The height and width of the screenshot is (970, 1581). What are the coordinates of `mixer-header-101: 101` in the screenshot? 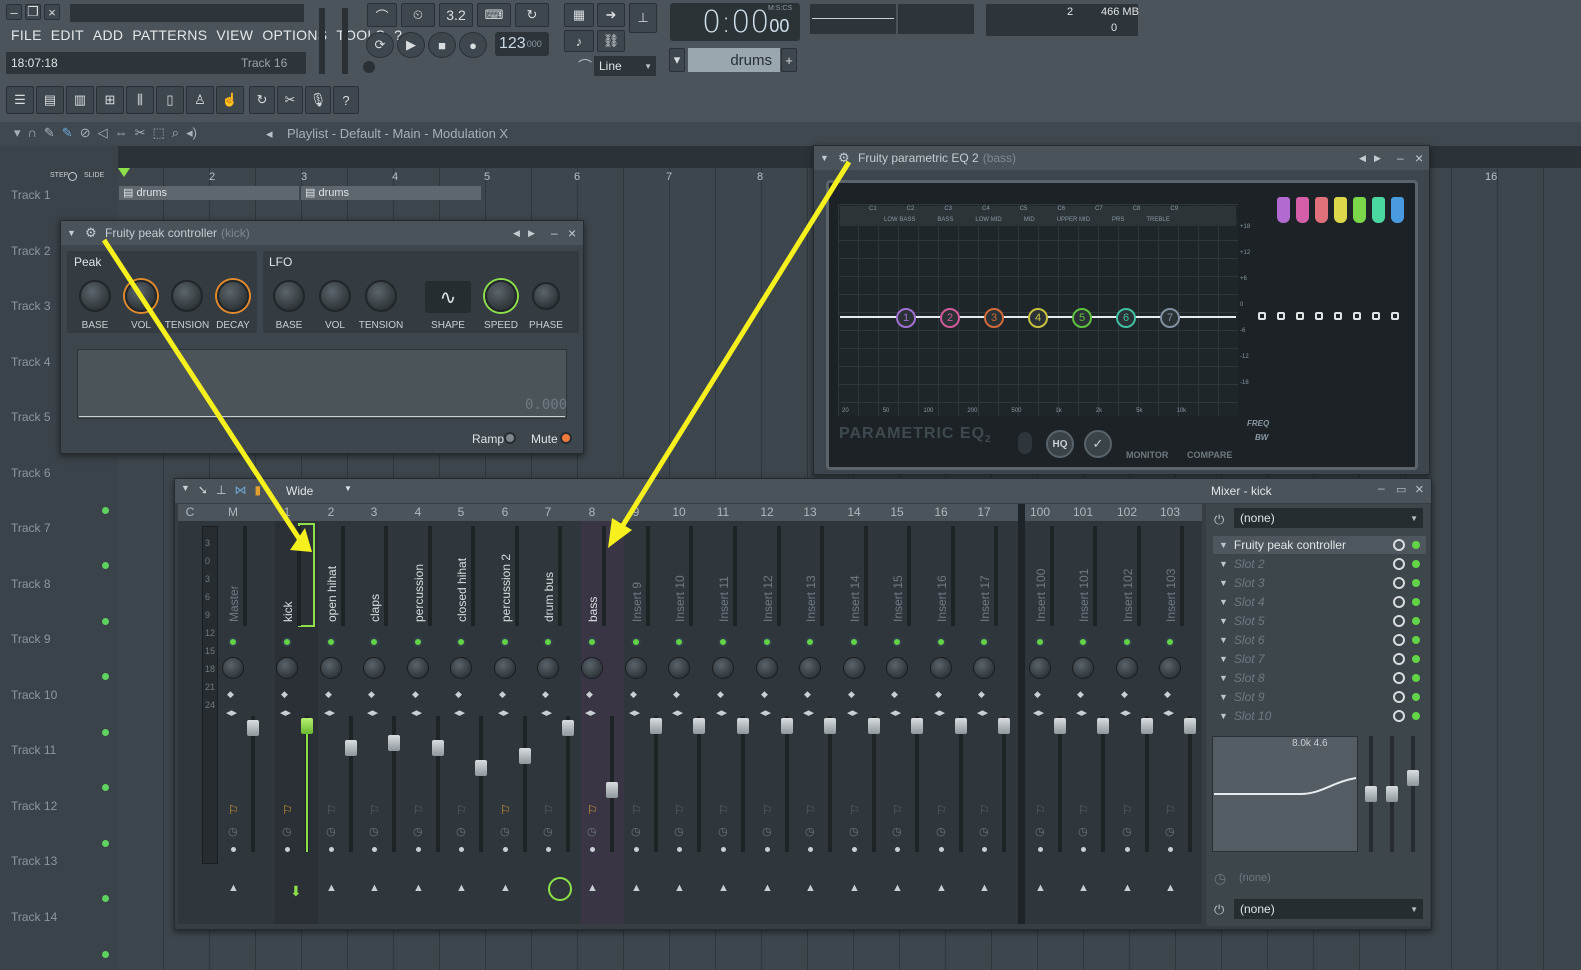 It's located at (1083, 512).